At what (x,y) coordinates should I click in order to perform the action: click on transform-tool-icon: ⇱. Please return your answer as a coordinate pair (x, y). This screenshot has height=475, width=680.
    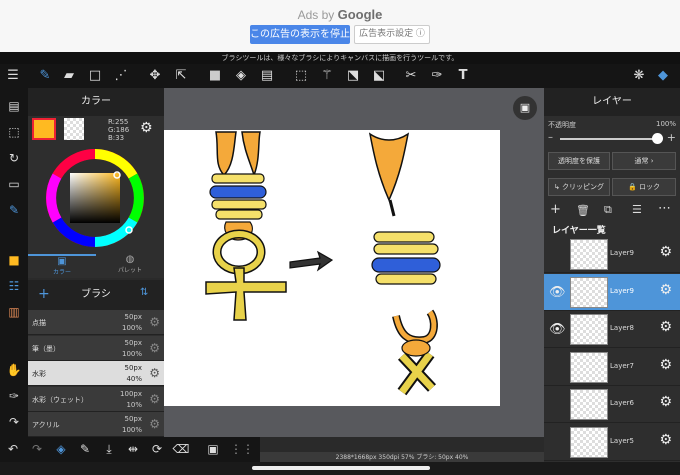
    Looking at the image, I should click on (181, 76).